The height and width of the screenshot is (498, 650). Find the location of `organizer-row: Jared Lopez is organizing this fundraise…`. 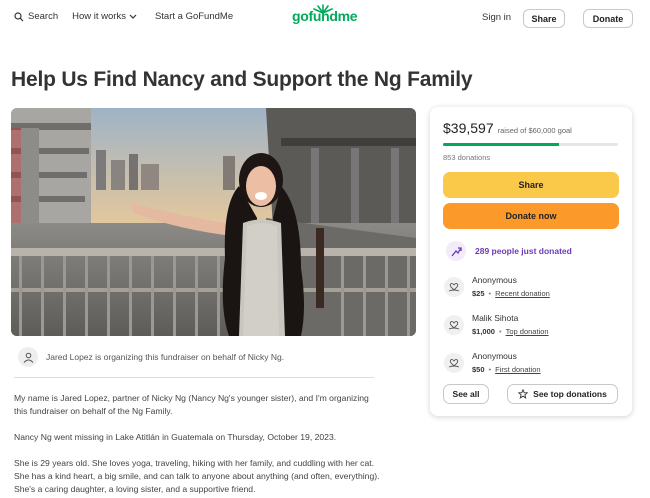

organizer-row: Jared Lopez is organizing this fundraise… is located at coordinates (151, 357).